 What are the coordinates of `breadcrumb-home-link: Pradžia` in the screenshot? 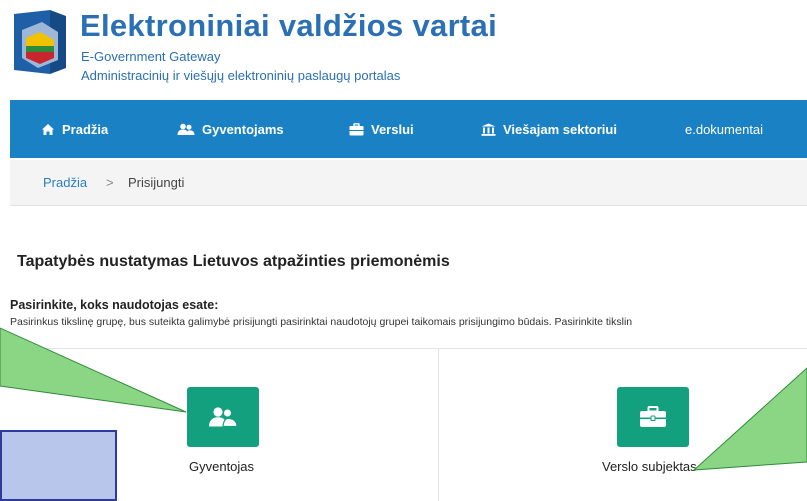 It's located at (65, 182).